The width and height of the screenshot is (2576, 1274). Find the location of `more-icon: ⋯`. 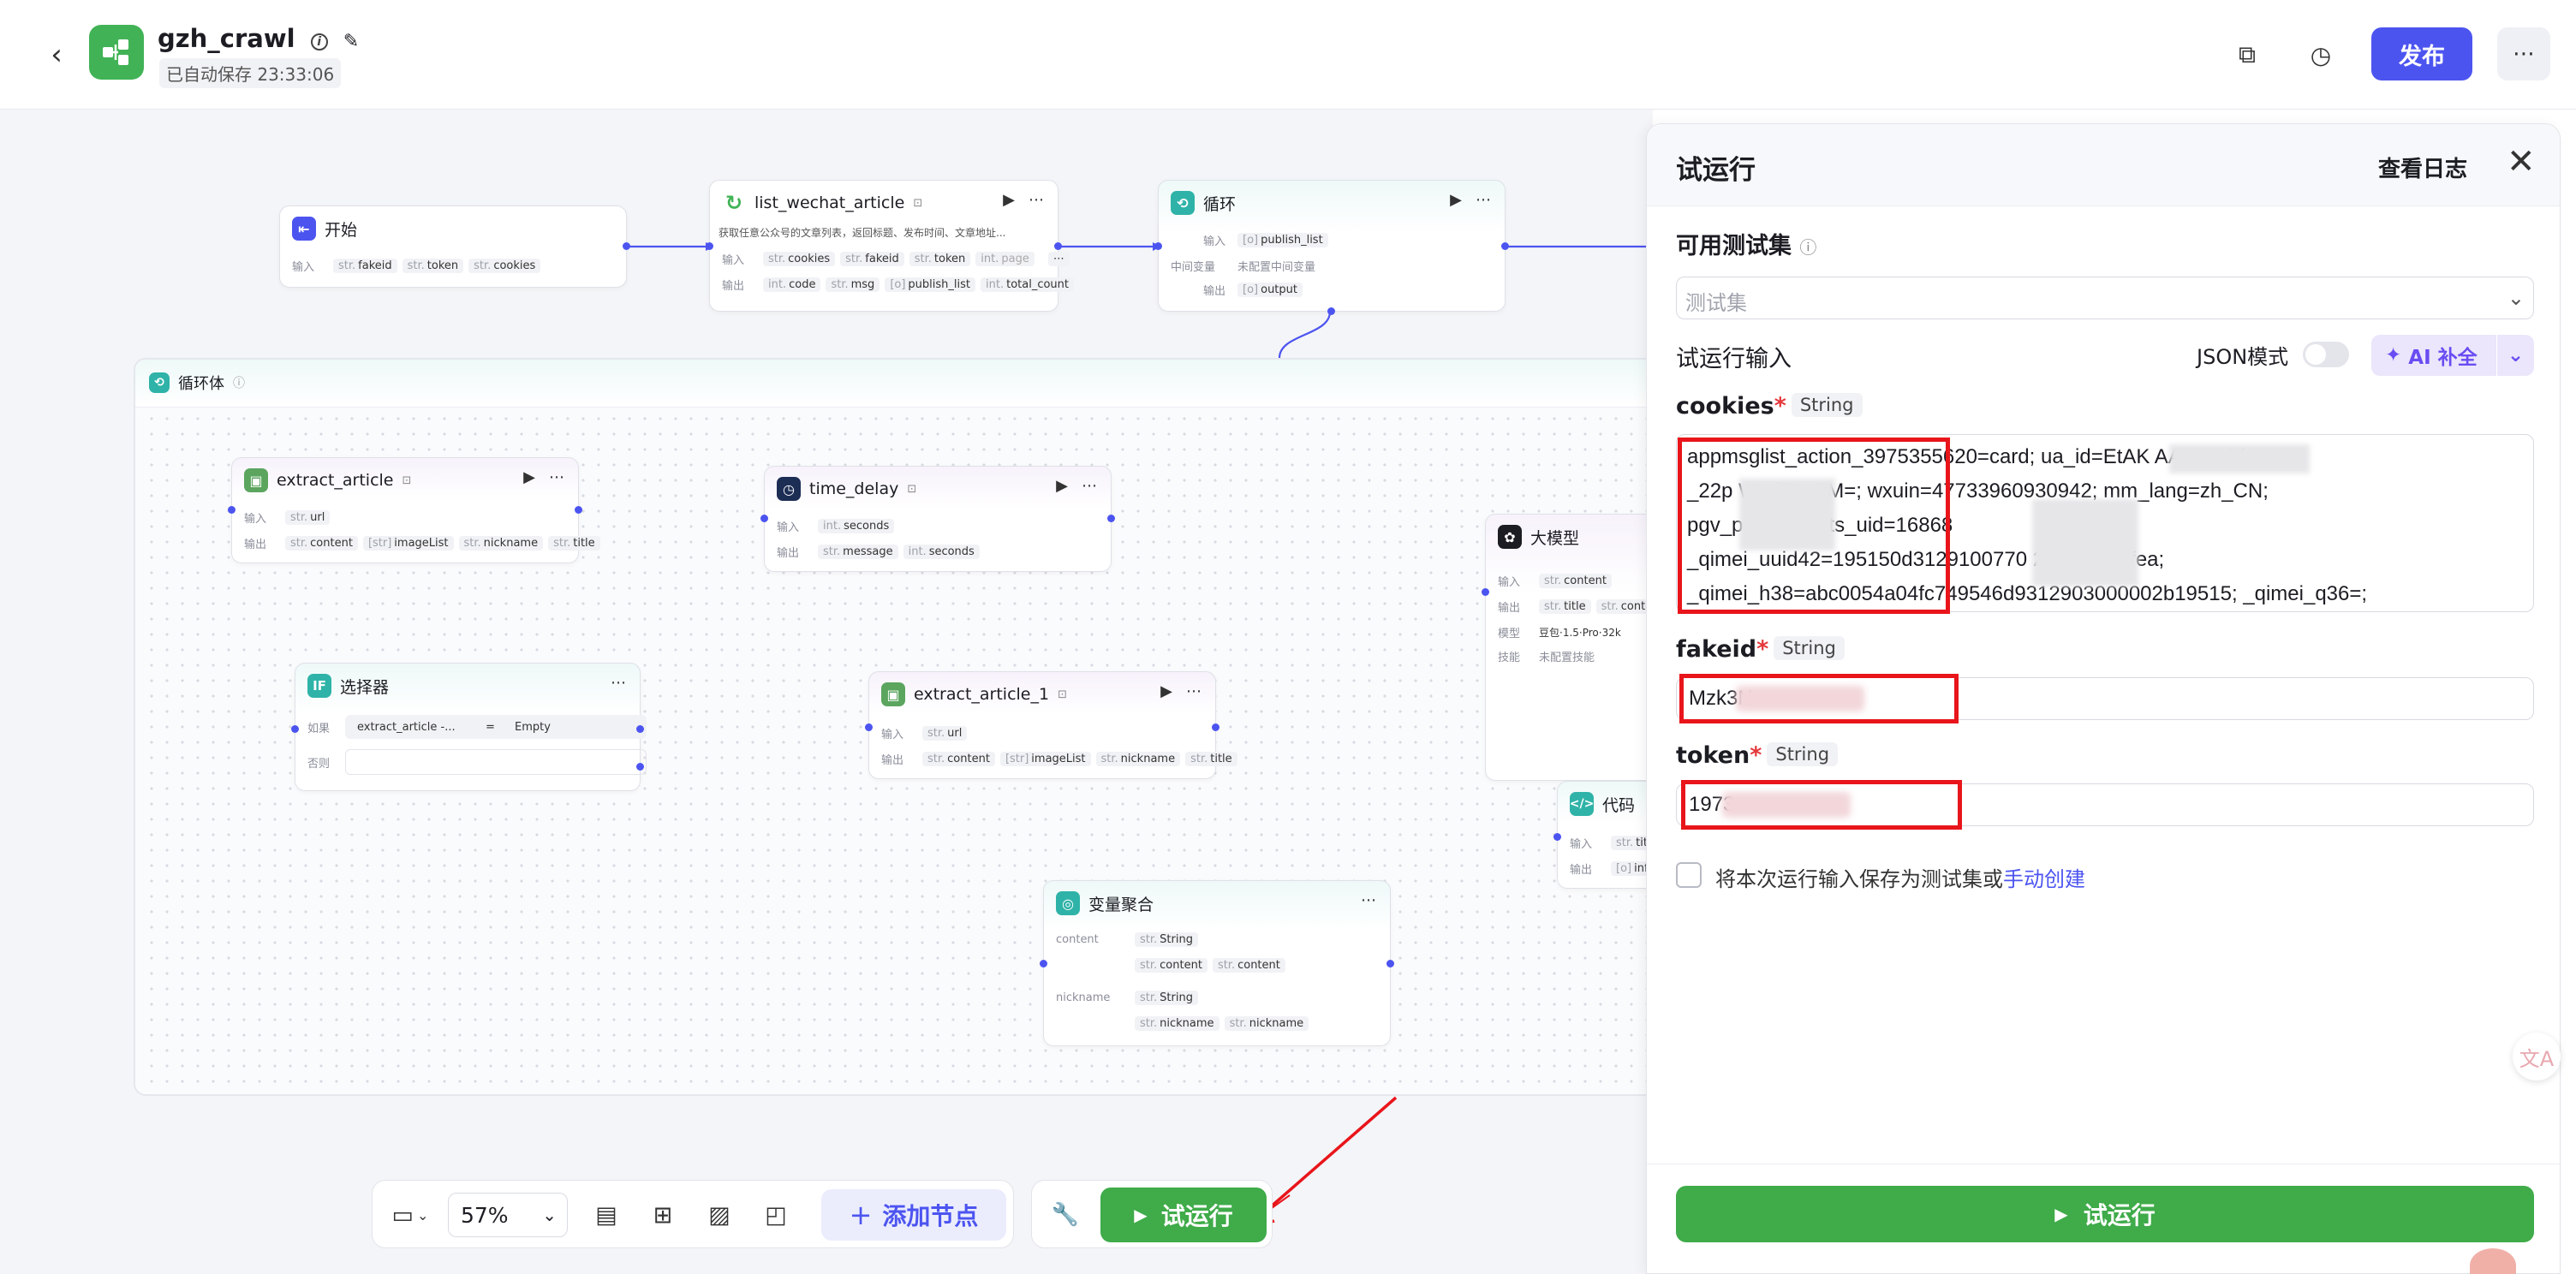

more-icon: ⋯ is located at coordinates (2523, 54).